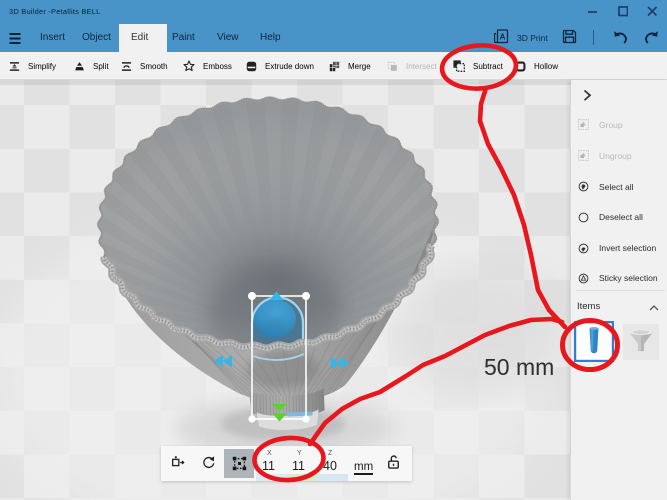 Image resolution: width=667 pixels, height=500 pixels. What do you see at coordinates (503, 37) in the screenshot?
I see `svg-text: A` at bounding box center [503, 37].